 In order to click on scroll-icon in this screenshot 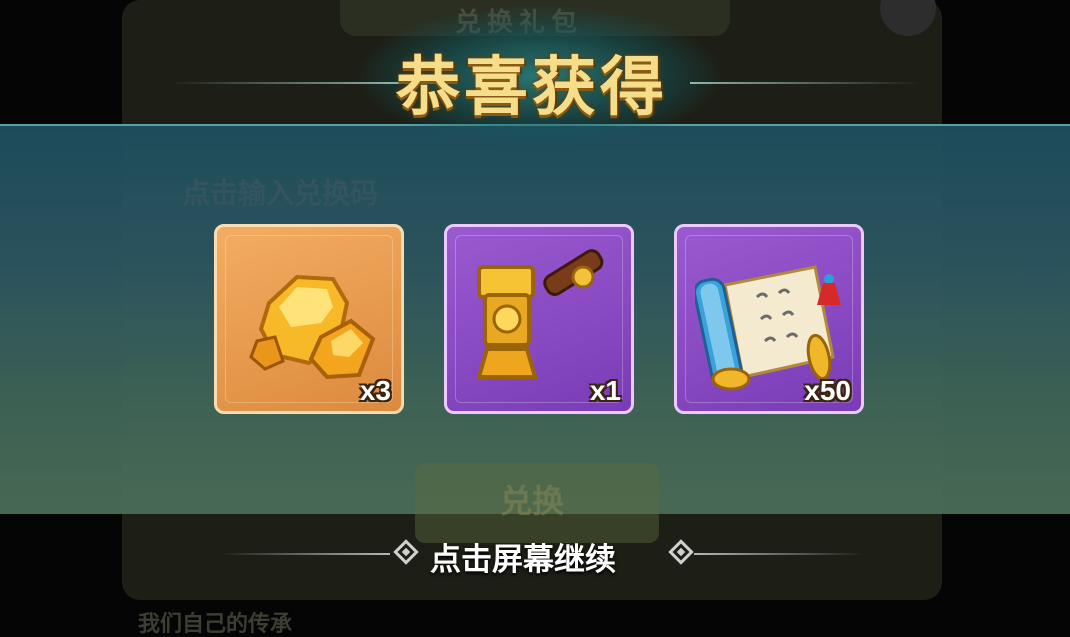, I will do `click(768, 328)`.